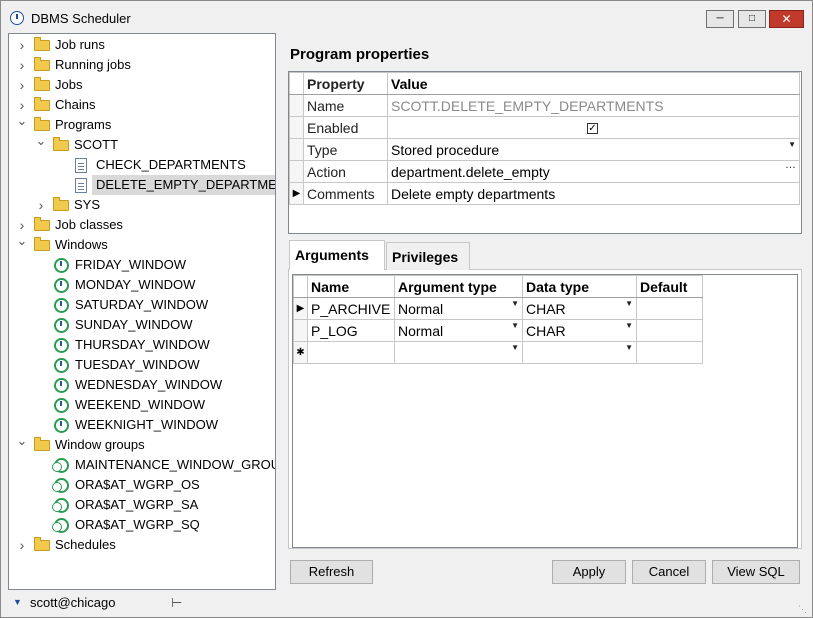  I want to click on tree-node: › SYS, so click(152, 205).